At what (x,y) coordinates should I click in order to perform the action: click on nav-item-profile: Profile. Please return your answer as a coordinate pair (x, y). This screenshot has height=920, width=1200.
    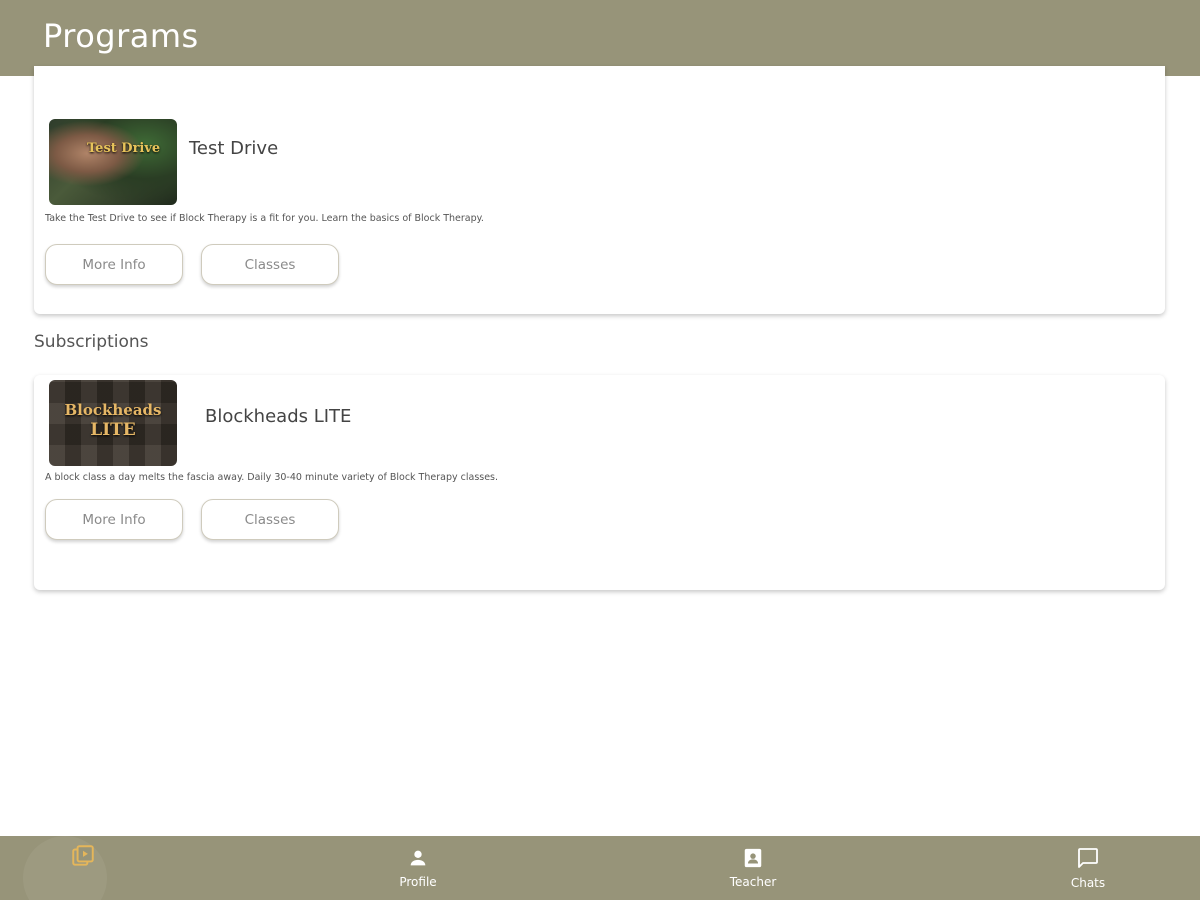
    Looking at the image, I should click on (418, 868).